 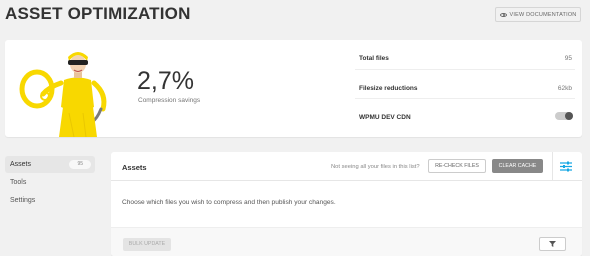 What do you see at coordinates (543, 14) in the screenshot?
I see `view-documentation-label: VIEW DOCUMENTATION` at bounding box center [543, 14].